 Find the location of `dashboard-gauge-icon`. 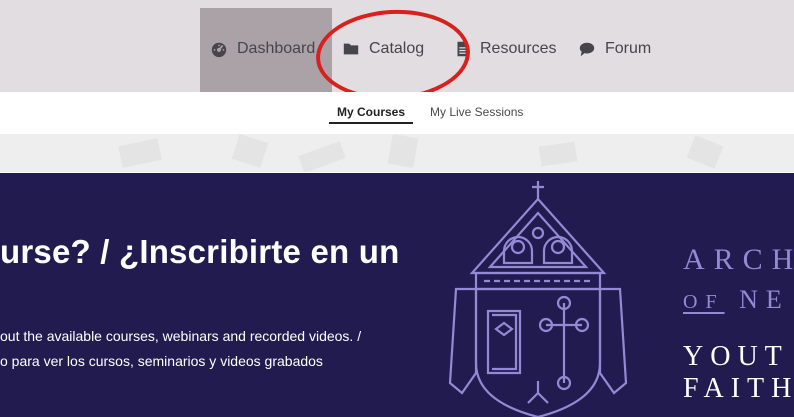

dashboard-gauge-icon is located at coordinates (219, 49).